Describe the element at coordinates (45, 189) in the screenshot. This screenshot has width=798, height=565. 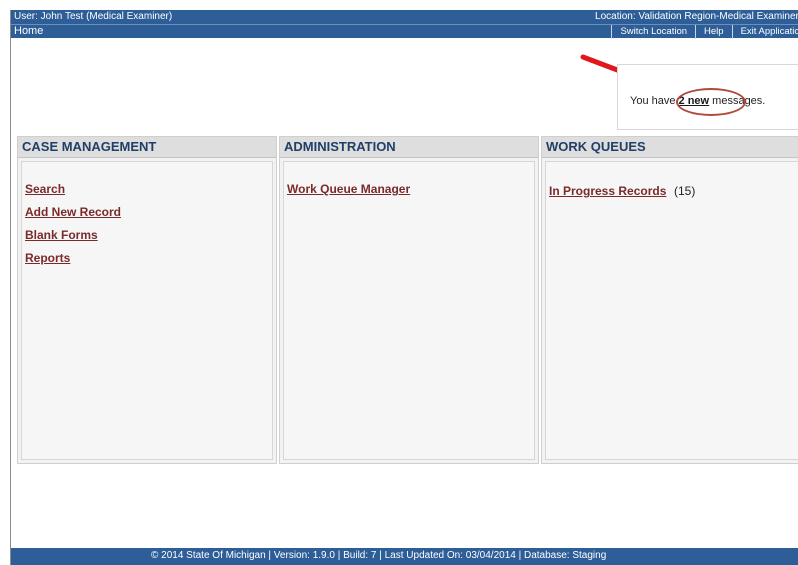
I see `search-link: Search` at that location.